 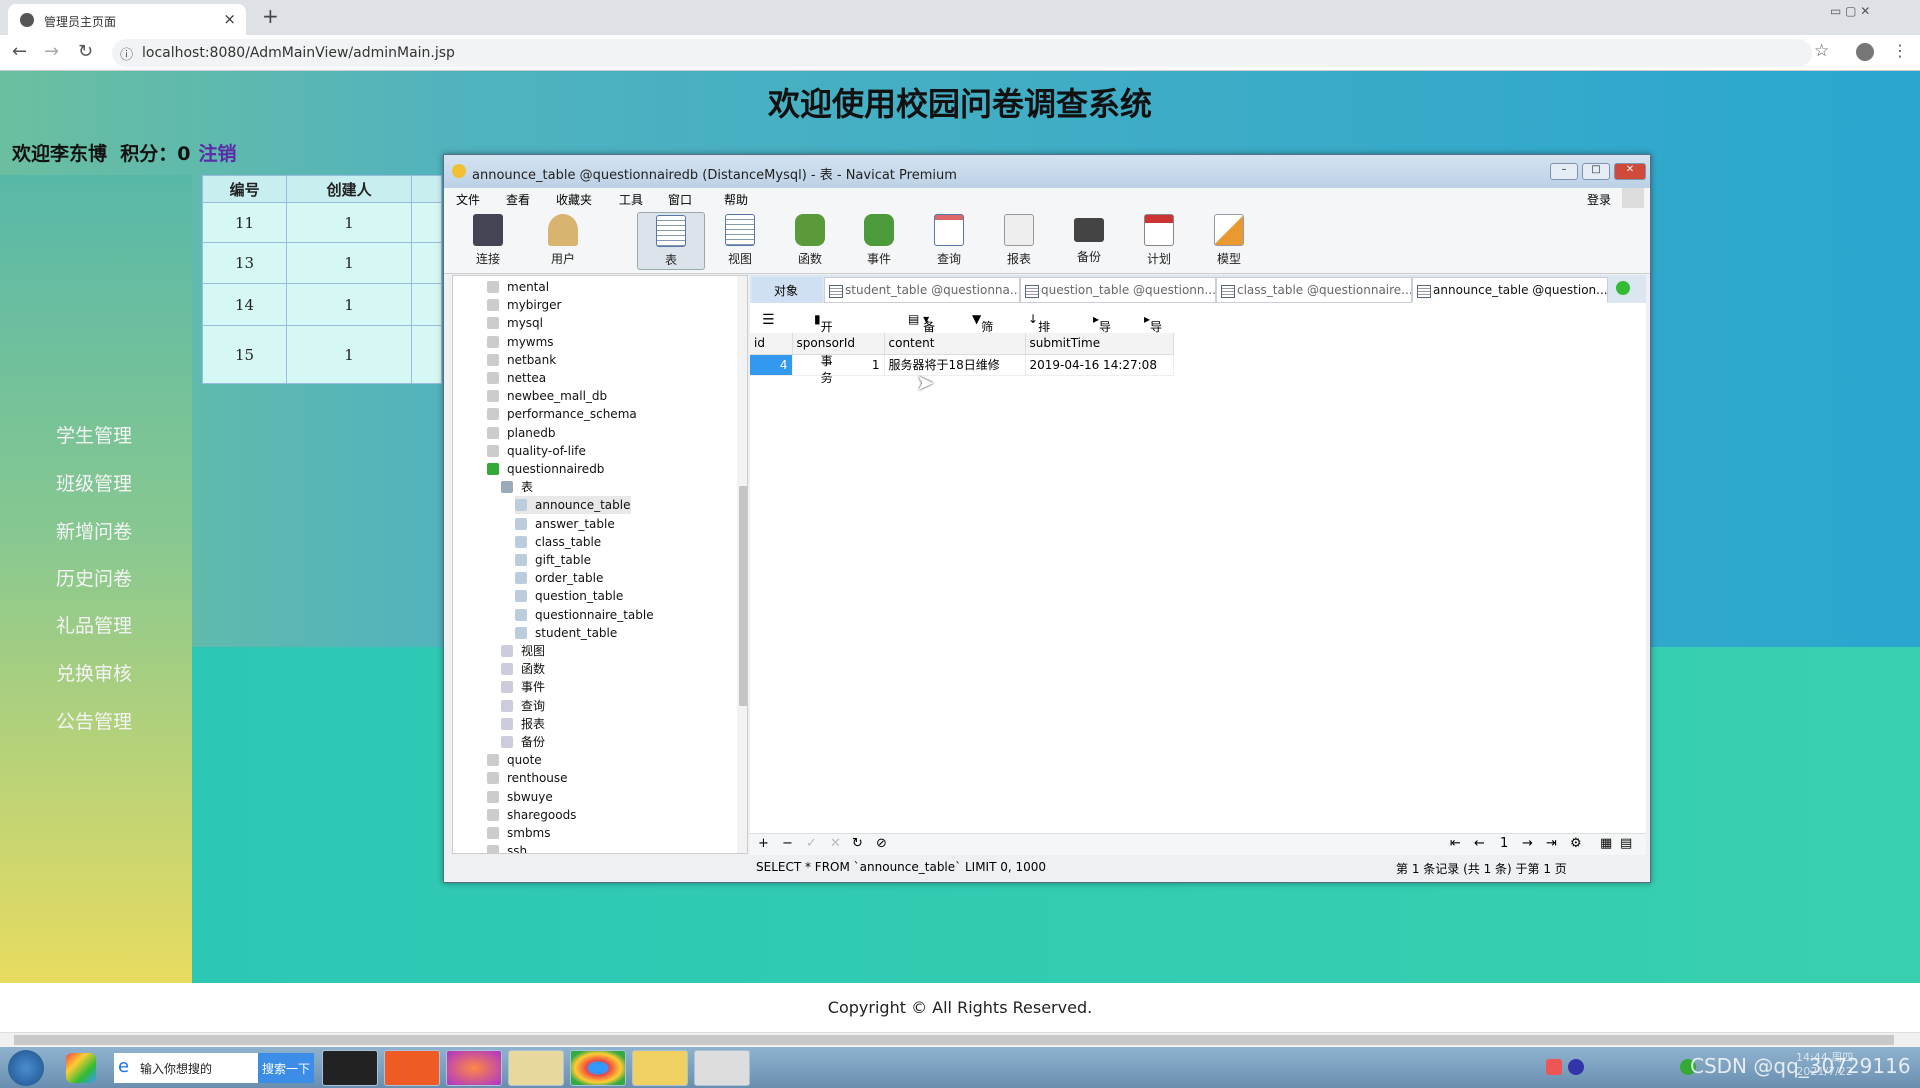 I want to click on prev-page-icon: ←, so click(x=1479, y=843).